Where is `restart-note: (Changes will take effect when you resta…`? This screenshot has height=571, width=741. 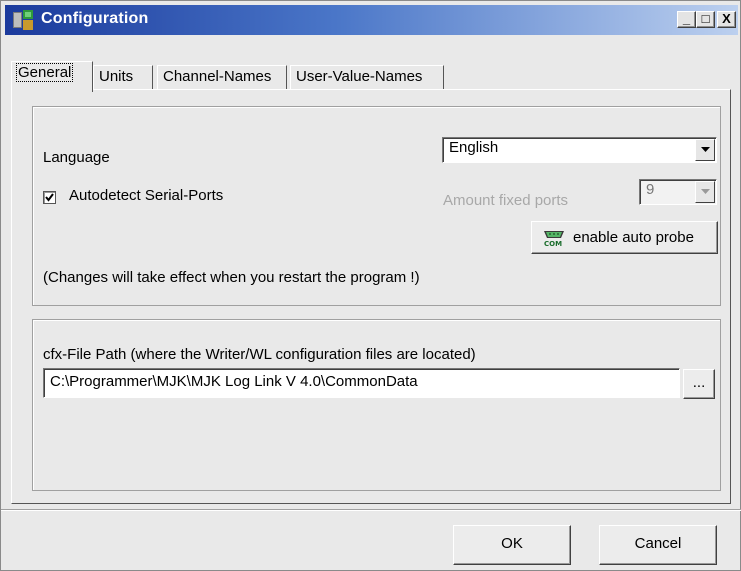 restart-note: (Changes will take effect when you resta… is located at coordinates (231, 277).